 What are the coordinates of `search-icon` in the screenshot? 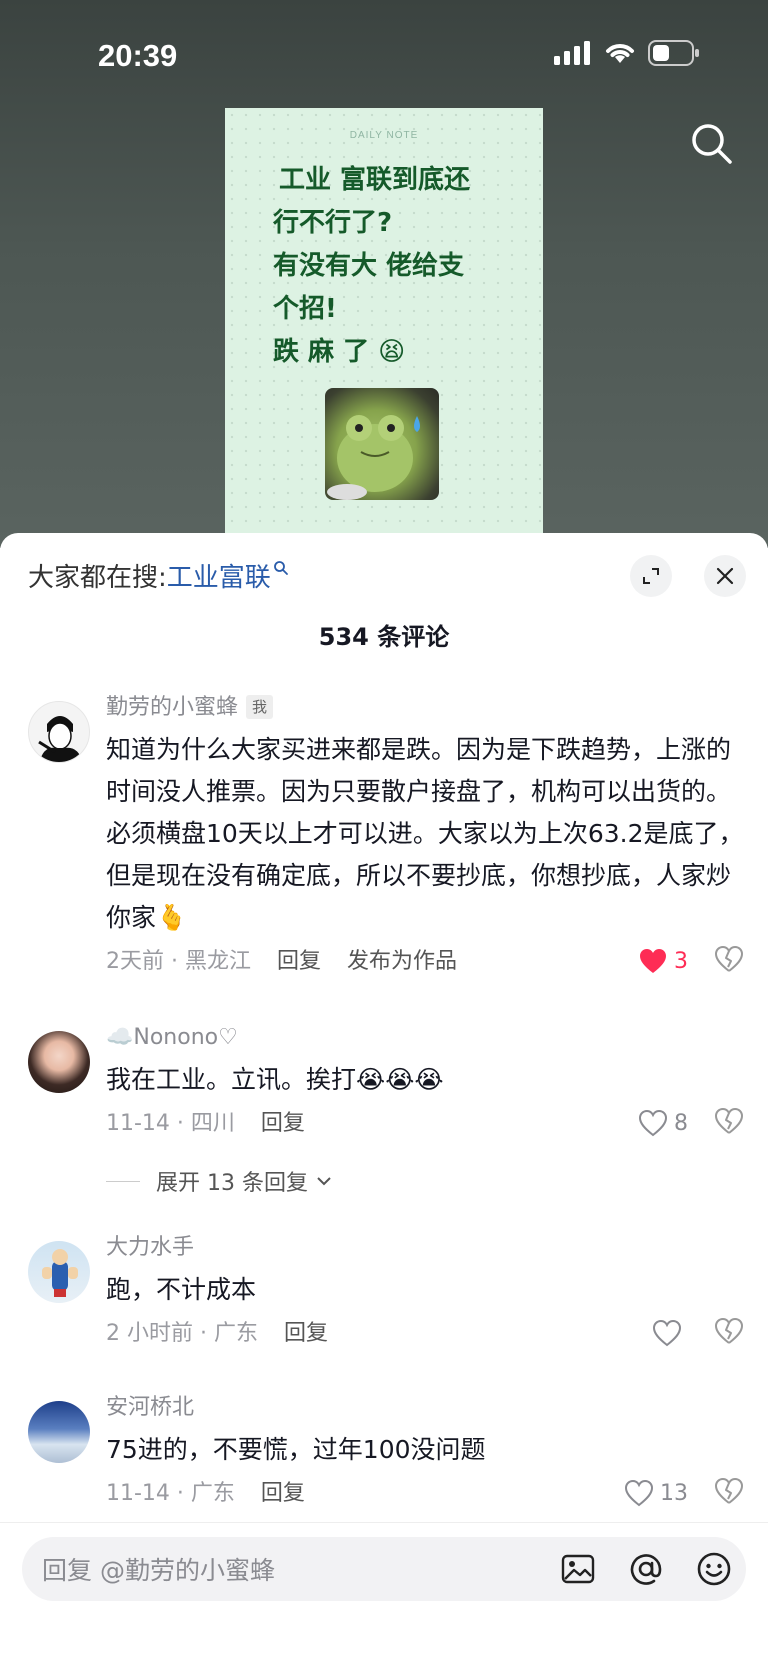 It's located at (712, 144).